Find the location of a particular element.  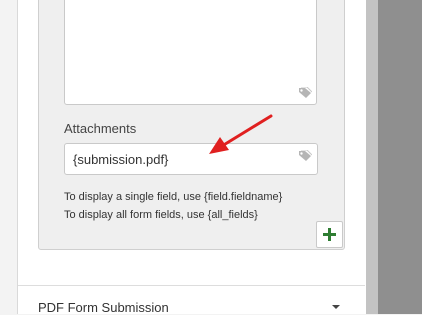

modal-overlay is located at coordinates (400, 157).